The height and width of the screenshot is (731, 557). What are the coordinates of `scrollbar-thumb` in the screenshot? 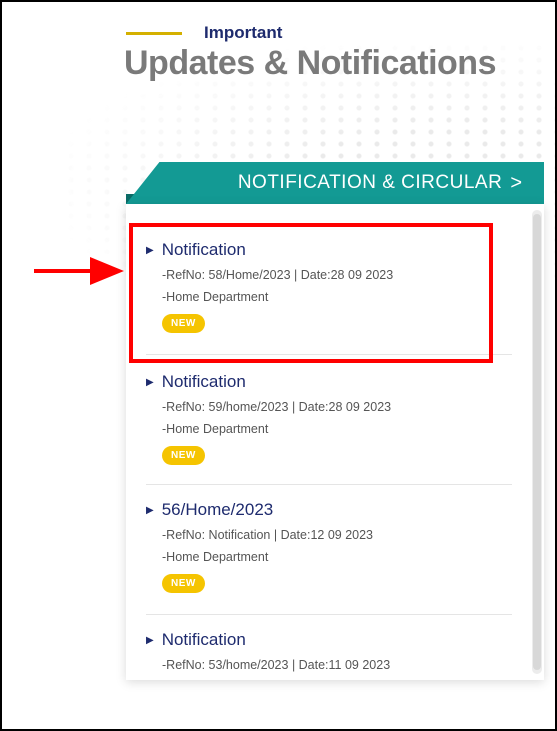 It's located at (537, 442).